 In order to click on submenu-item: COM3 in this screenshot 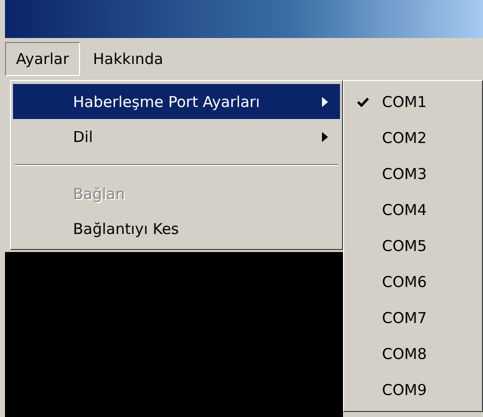, I will do `click(413, 174)`.